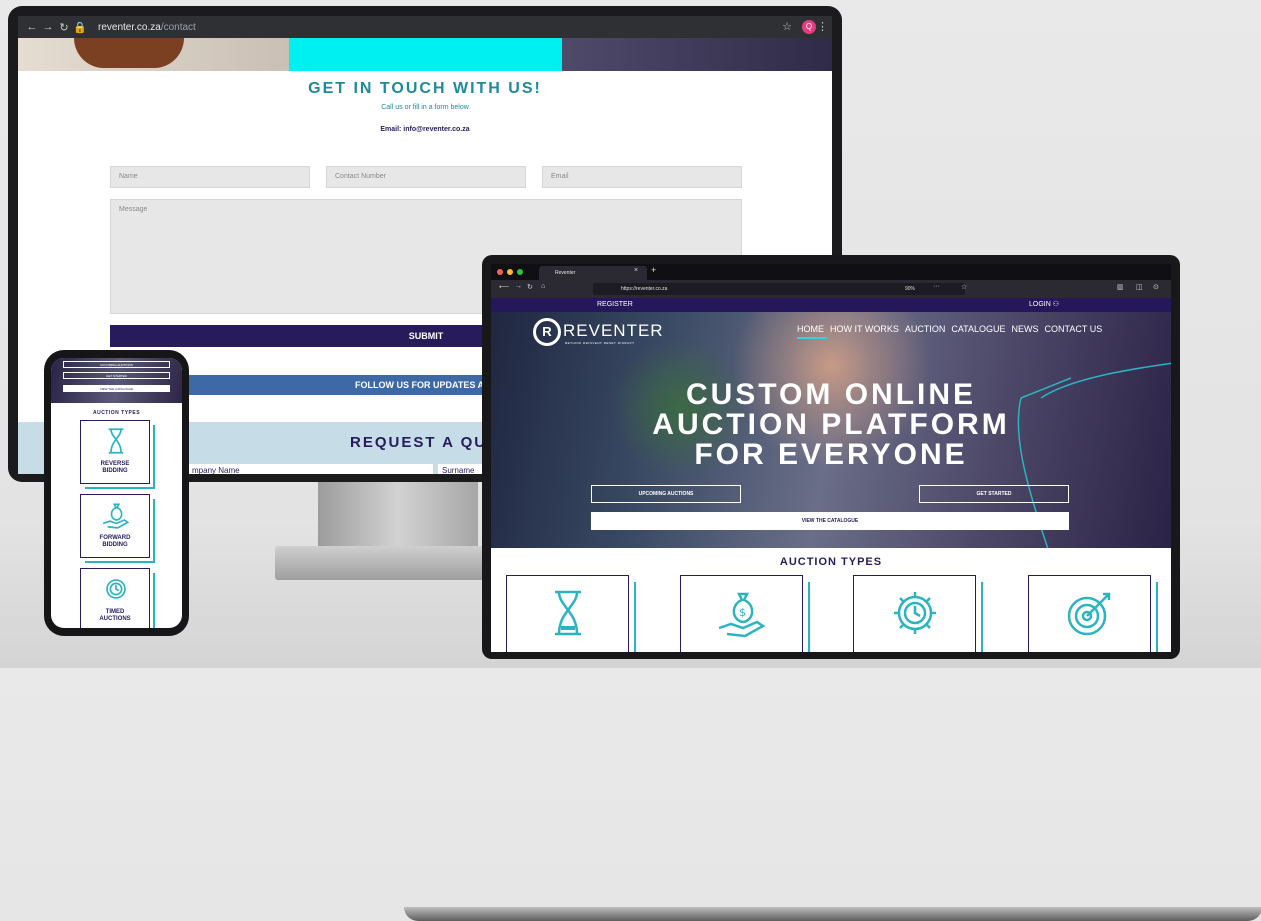 The height and width of the screenshot is (921, 1261). What do you see at coordinates (116, 413) in the screenshot?
I see `phone-auction-types-title: AUCTION TYPES` at bounding box center [116, 413].